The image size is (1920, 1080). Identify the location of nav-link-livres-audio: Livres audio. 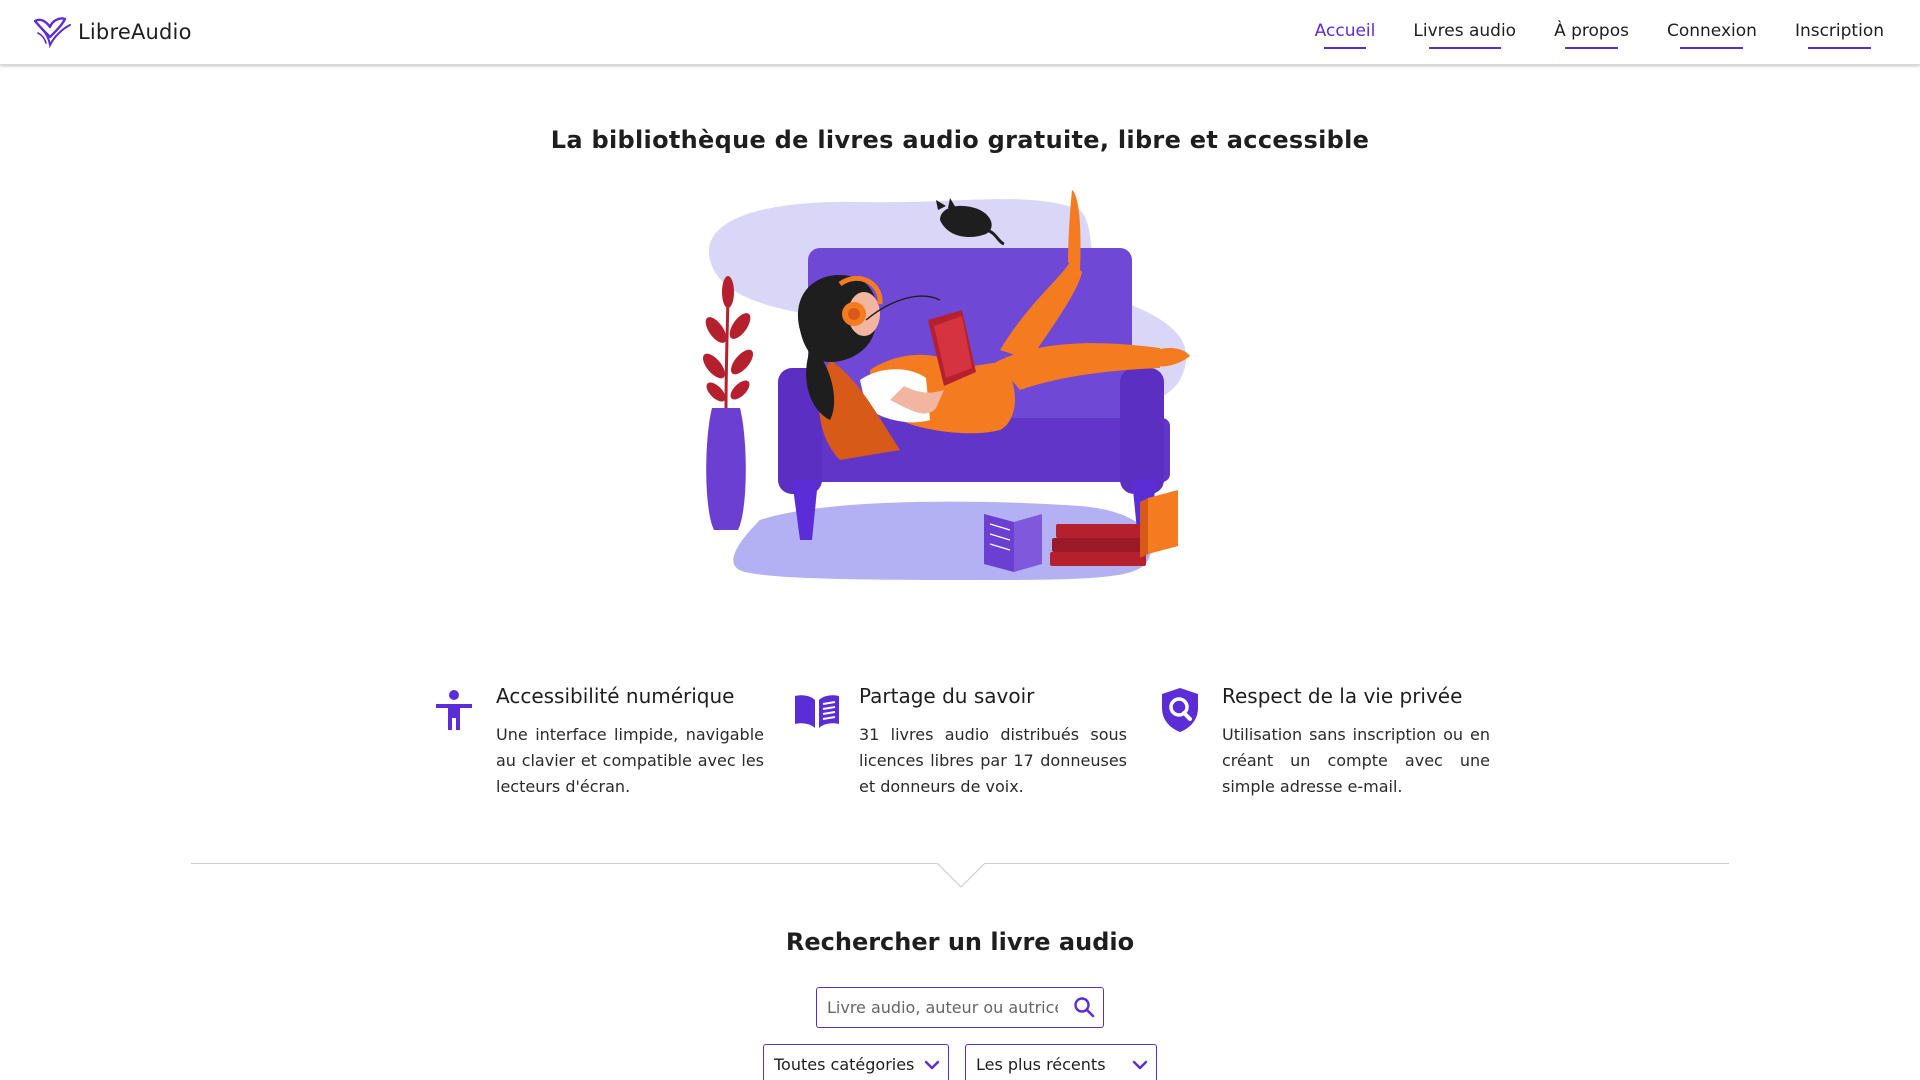
(1464, 35).